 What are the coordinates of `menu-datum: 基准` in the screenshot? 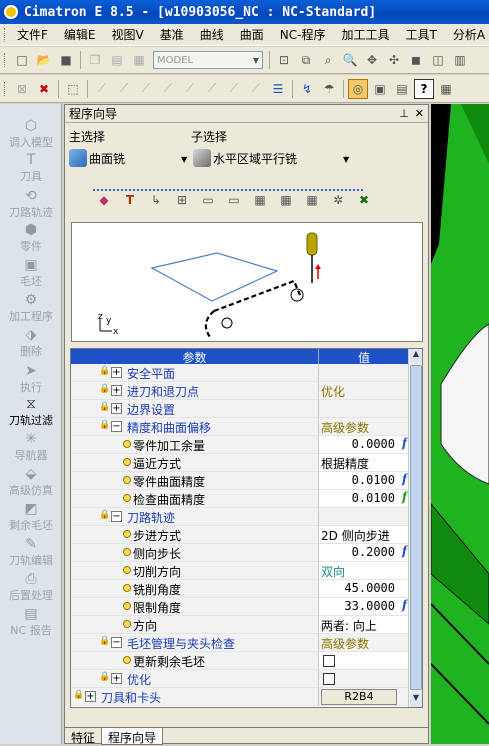 It's located at (172, 34).